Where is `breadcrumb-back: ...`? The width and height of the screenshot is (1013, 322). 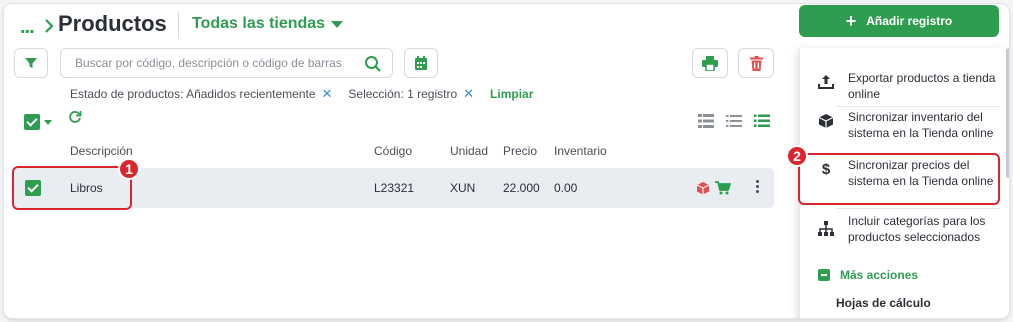 breadcrumb-back: ... is located at coordinates (27, 27).